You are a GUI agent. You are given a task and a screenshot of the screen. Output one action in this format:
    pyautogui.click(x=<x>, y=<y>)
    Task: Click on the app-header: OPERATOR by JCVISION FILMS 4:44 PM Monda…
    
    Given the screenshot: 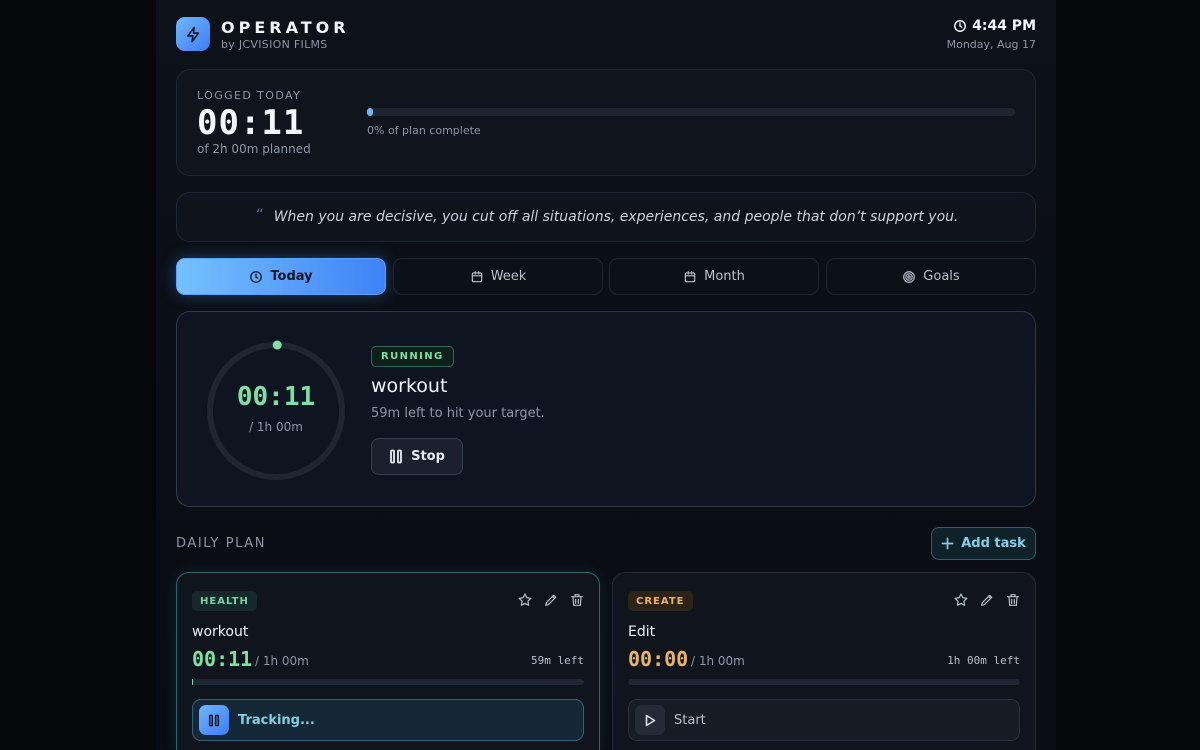 What is the action you would take?
    pyautogui.click(x=606, y=36)
    